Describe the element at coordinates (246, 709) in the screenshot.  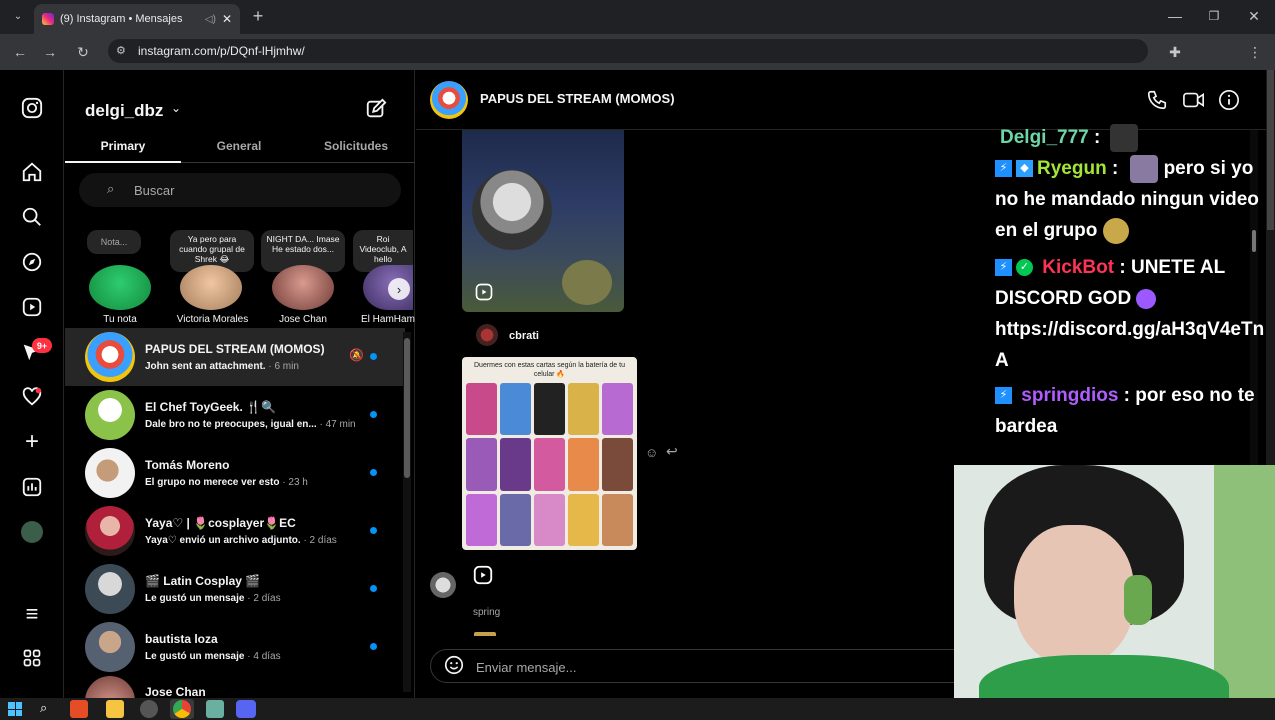
I see `discord-icon` at that location.